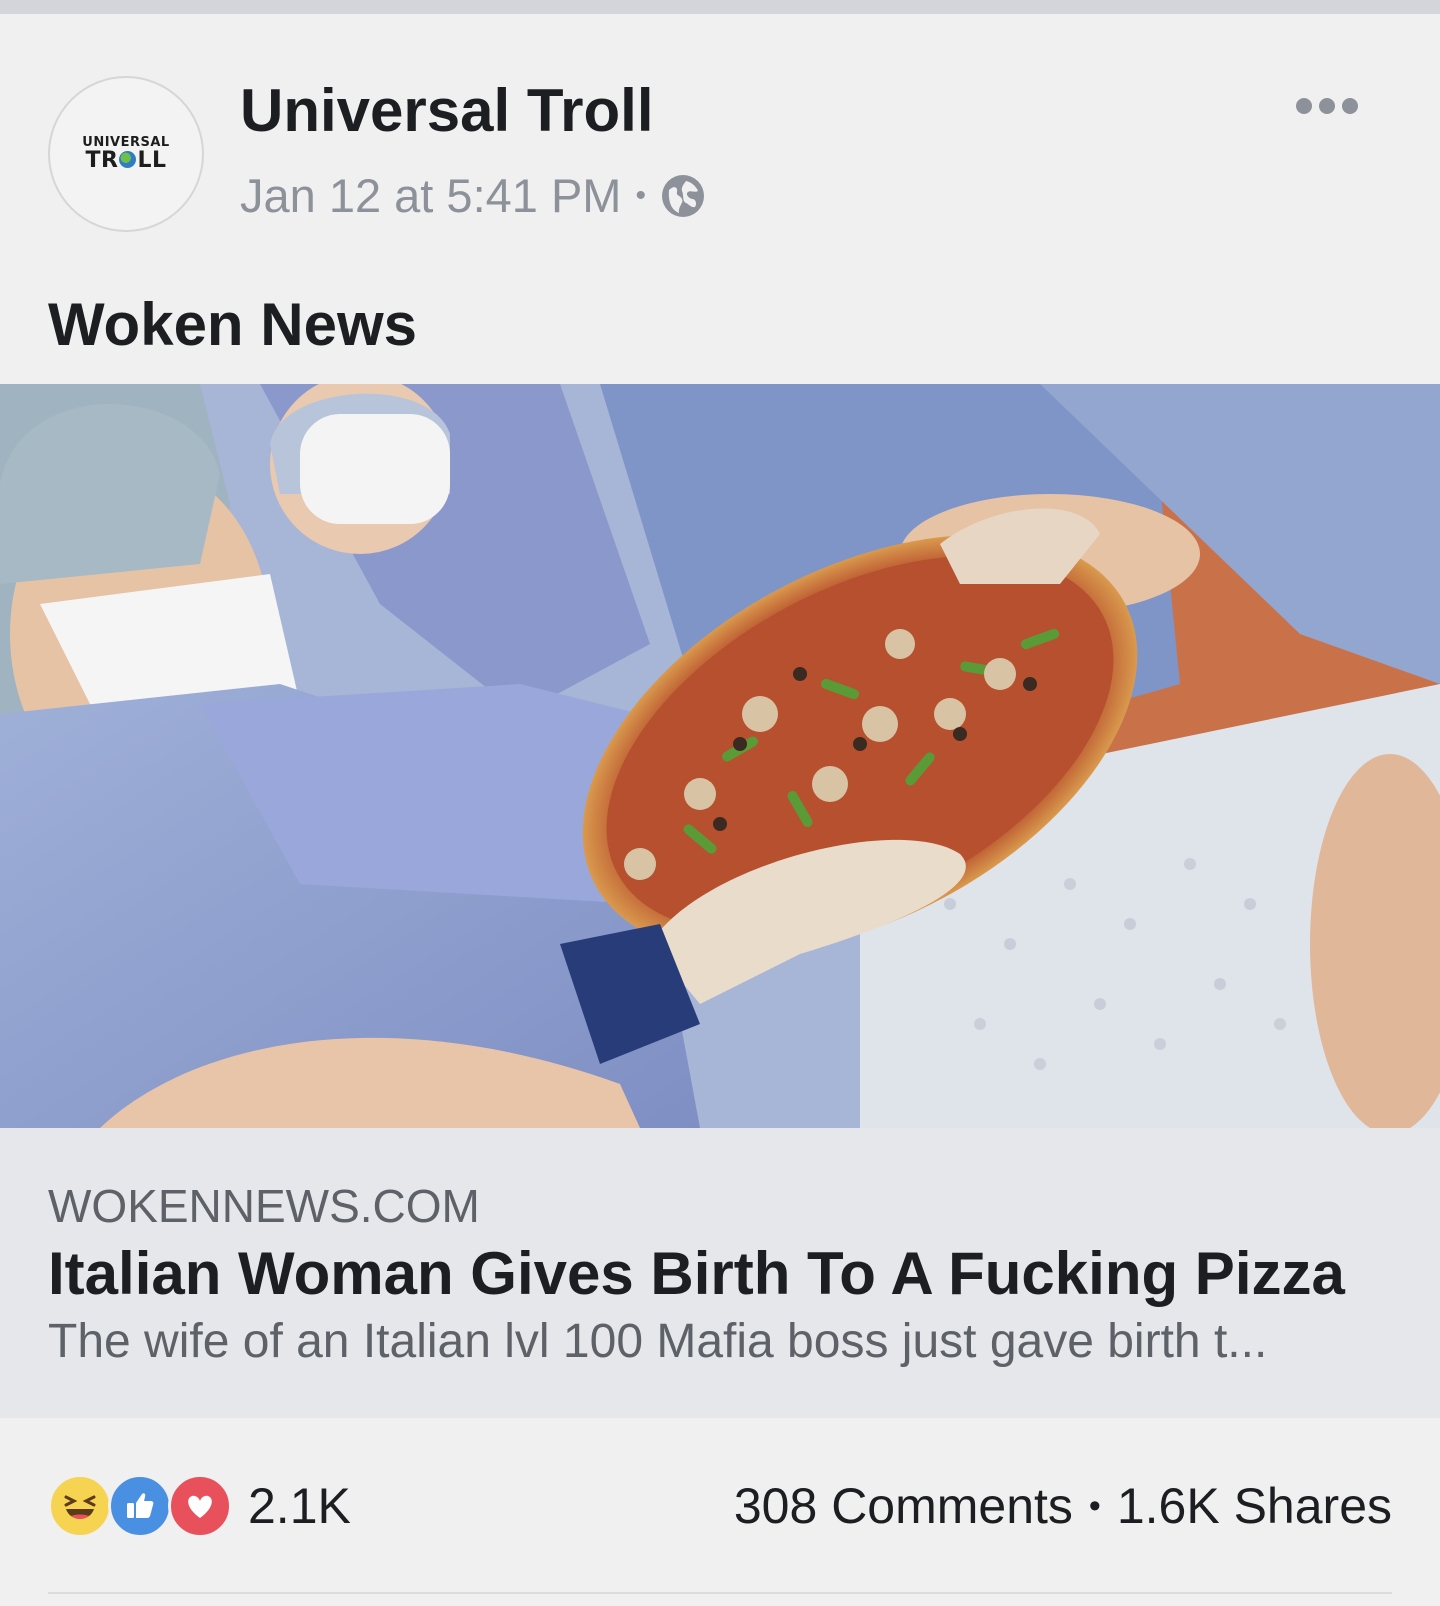  I want to click on page-avatar: UNIVERSAL TR LL, so click(126, 154).